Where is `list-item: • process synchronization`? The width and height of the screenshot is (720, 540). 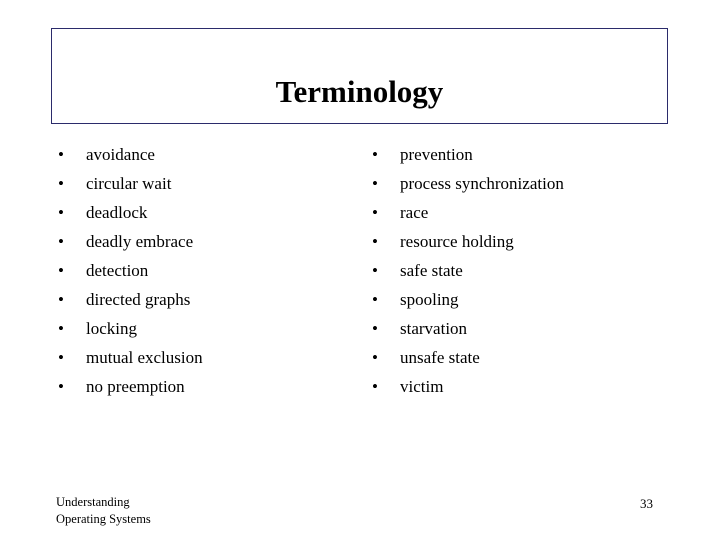
list-item: • process synchronization is located at coordinates (526, 183).